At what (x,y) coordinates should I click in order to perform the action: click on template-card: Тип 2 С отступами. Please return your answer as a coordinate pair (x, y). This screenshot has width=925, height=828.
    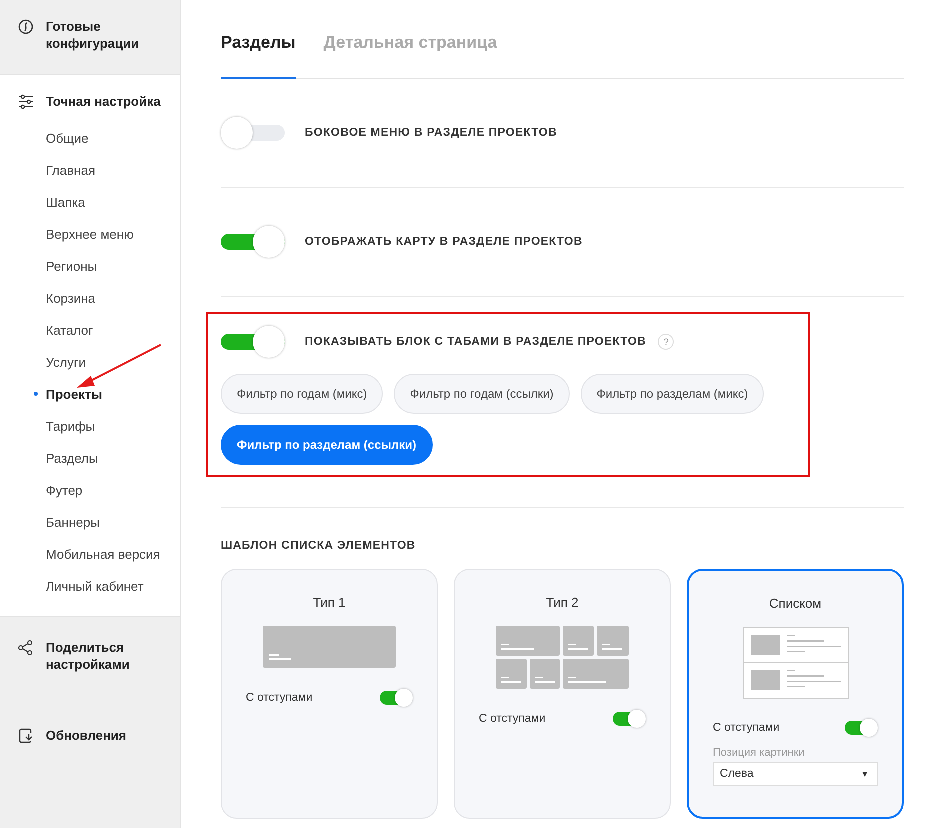
    Looking at the image, I should click on (562, 694).